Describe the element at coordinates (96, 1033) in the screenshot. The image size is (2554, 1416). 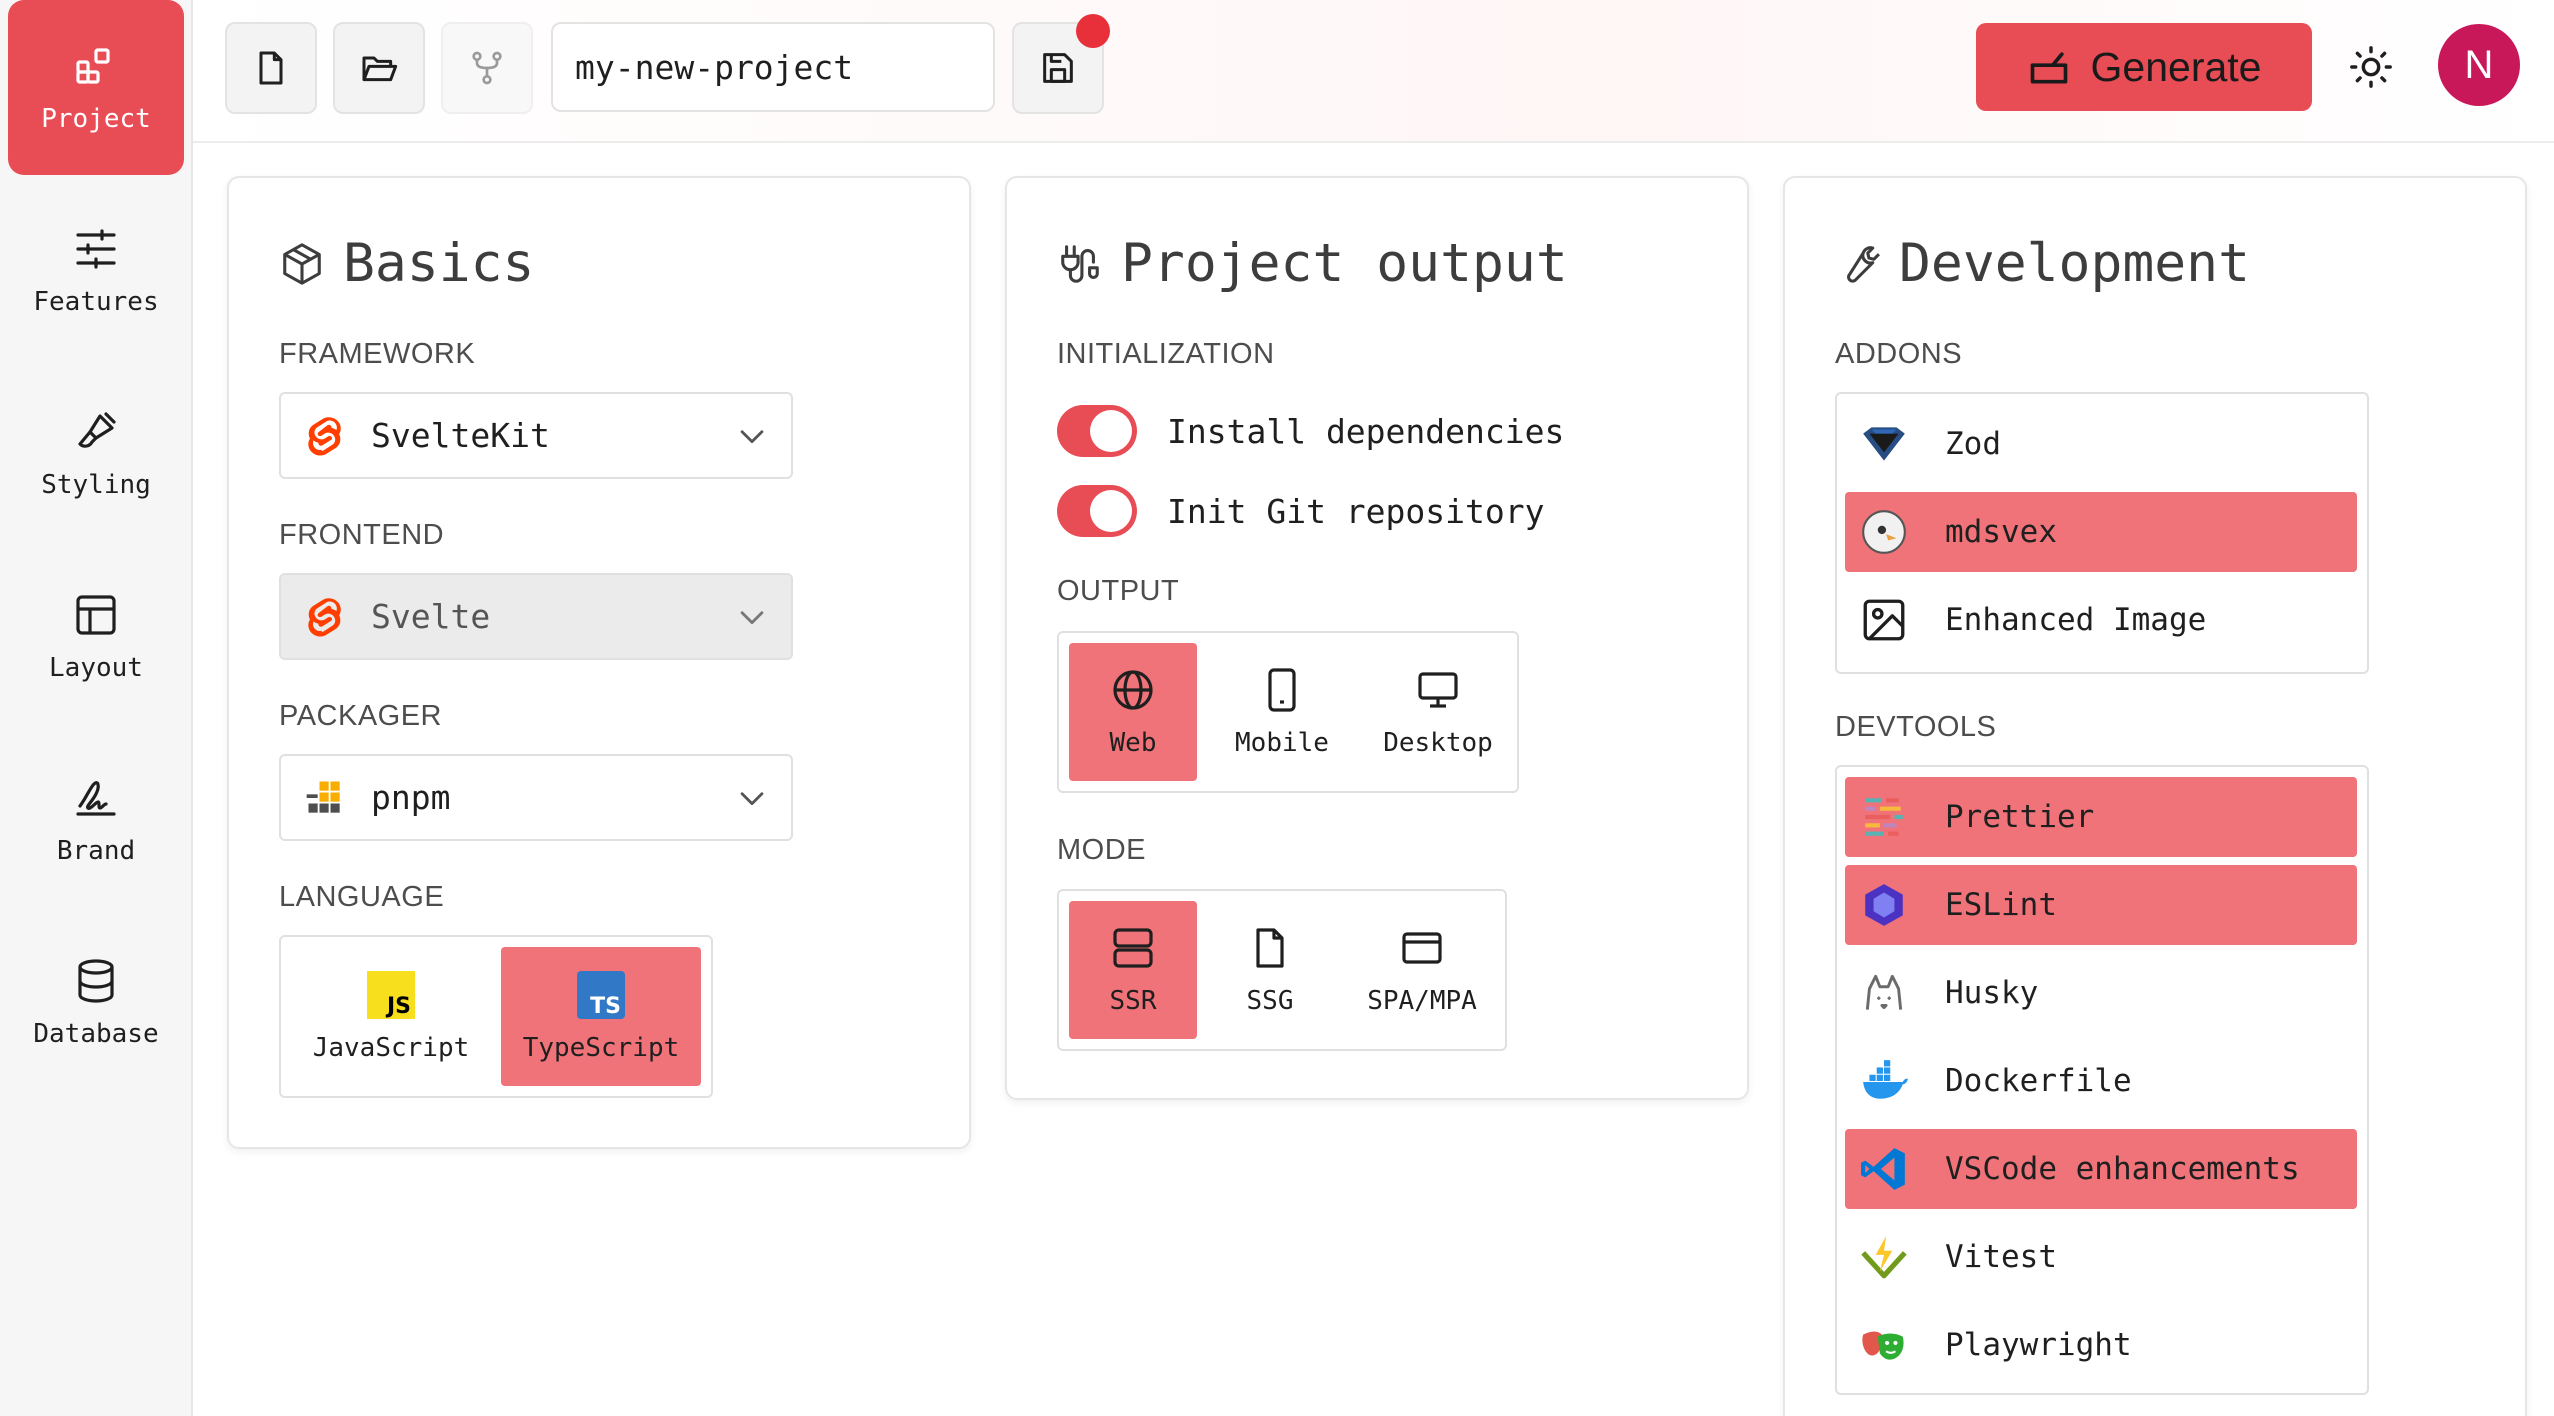
I see `sidebar-item-label: Database` at that location.